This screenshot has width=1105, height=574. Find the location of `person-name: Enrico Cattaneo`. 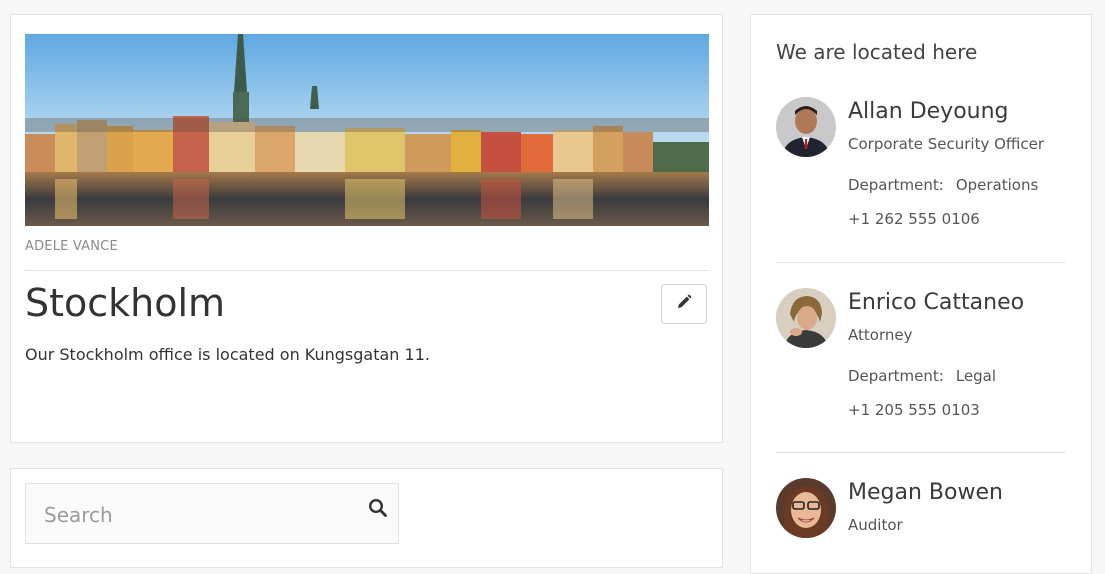

person-name: Enrico Cattaneo is located at coordinates (936, 302).